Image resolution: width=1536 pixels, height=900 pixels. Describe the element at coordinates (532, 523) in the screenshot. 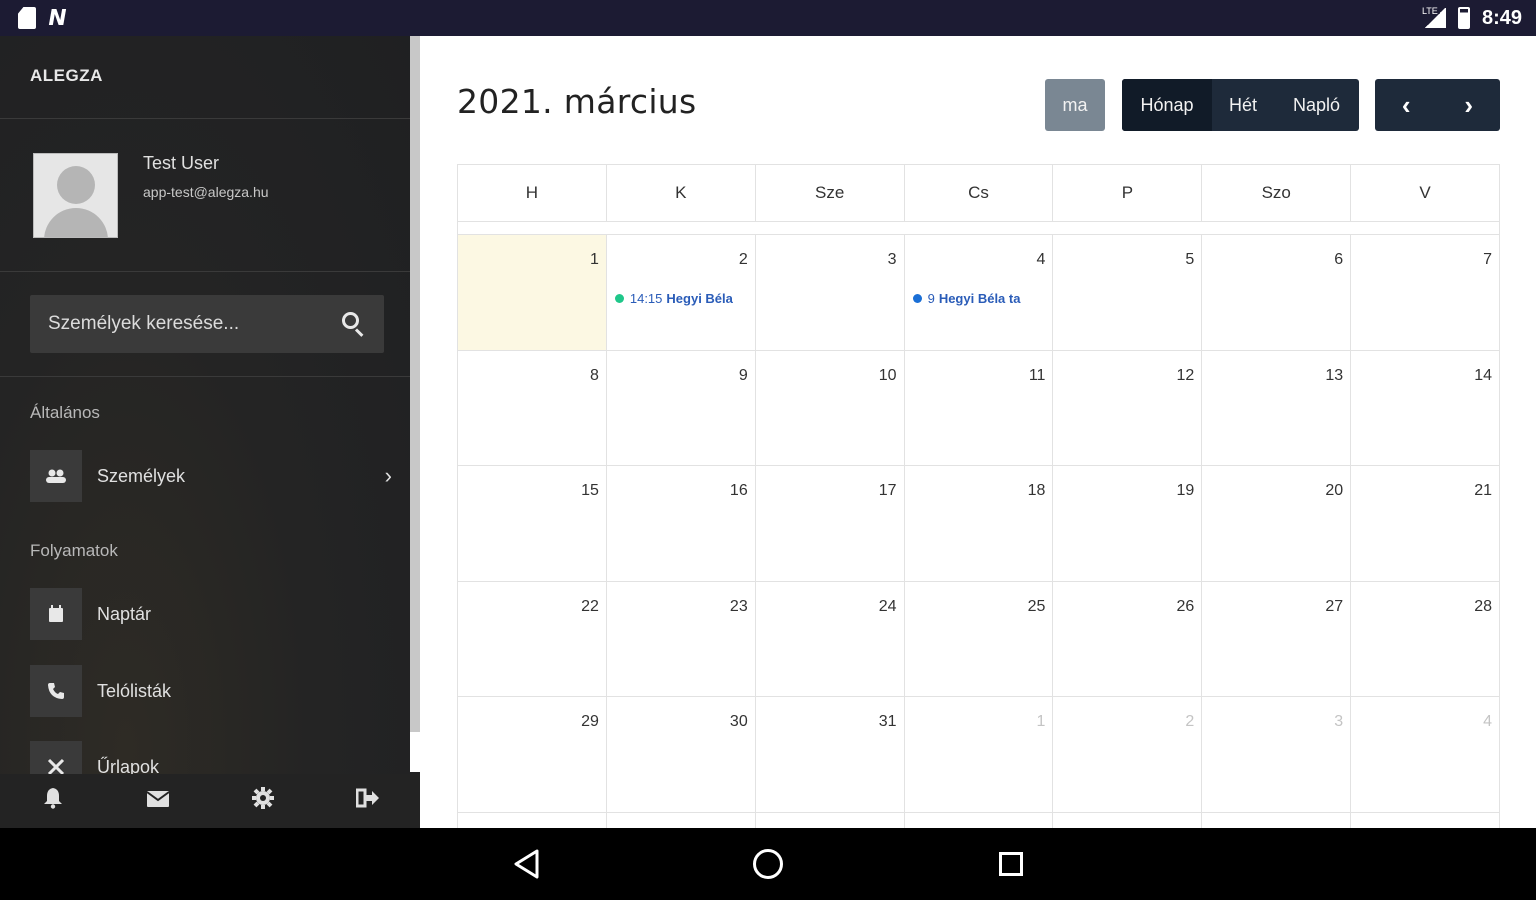

I see `day-cell: 15` at that location.